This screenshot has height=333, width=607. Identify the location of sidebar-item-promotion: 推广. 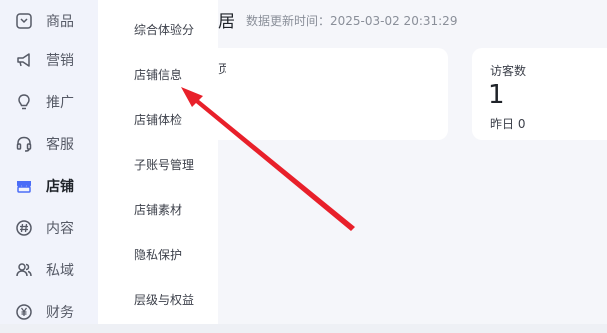
(49, 102).